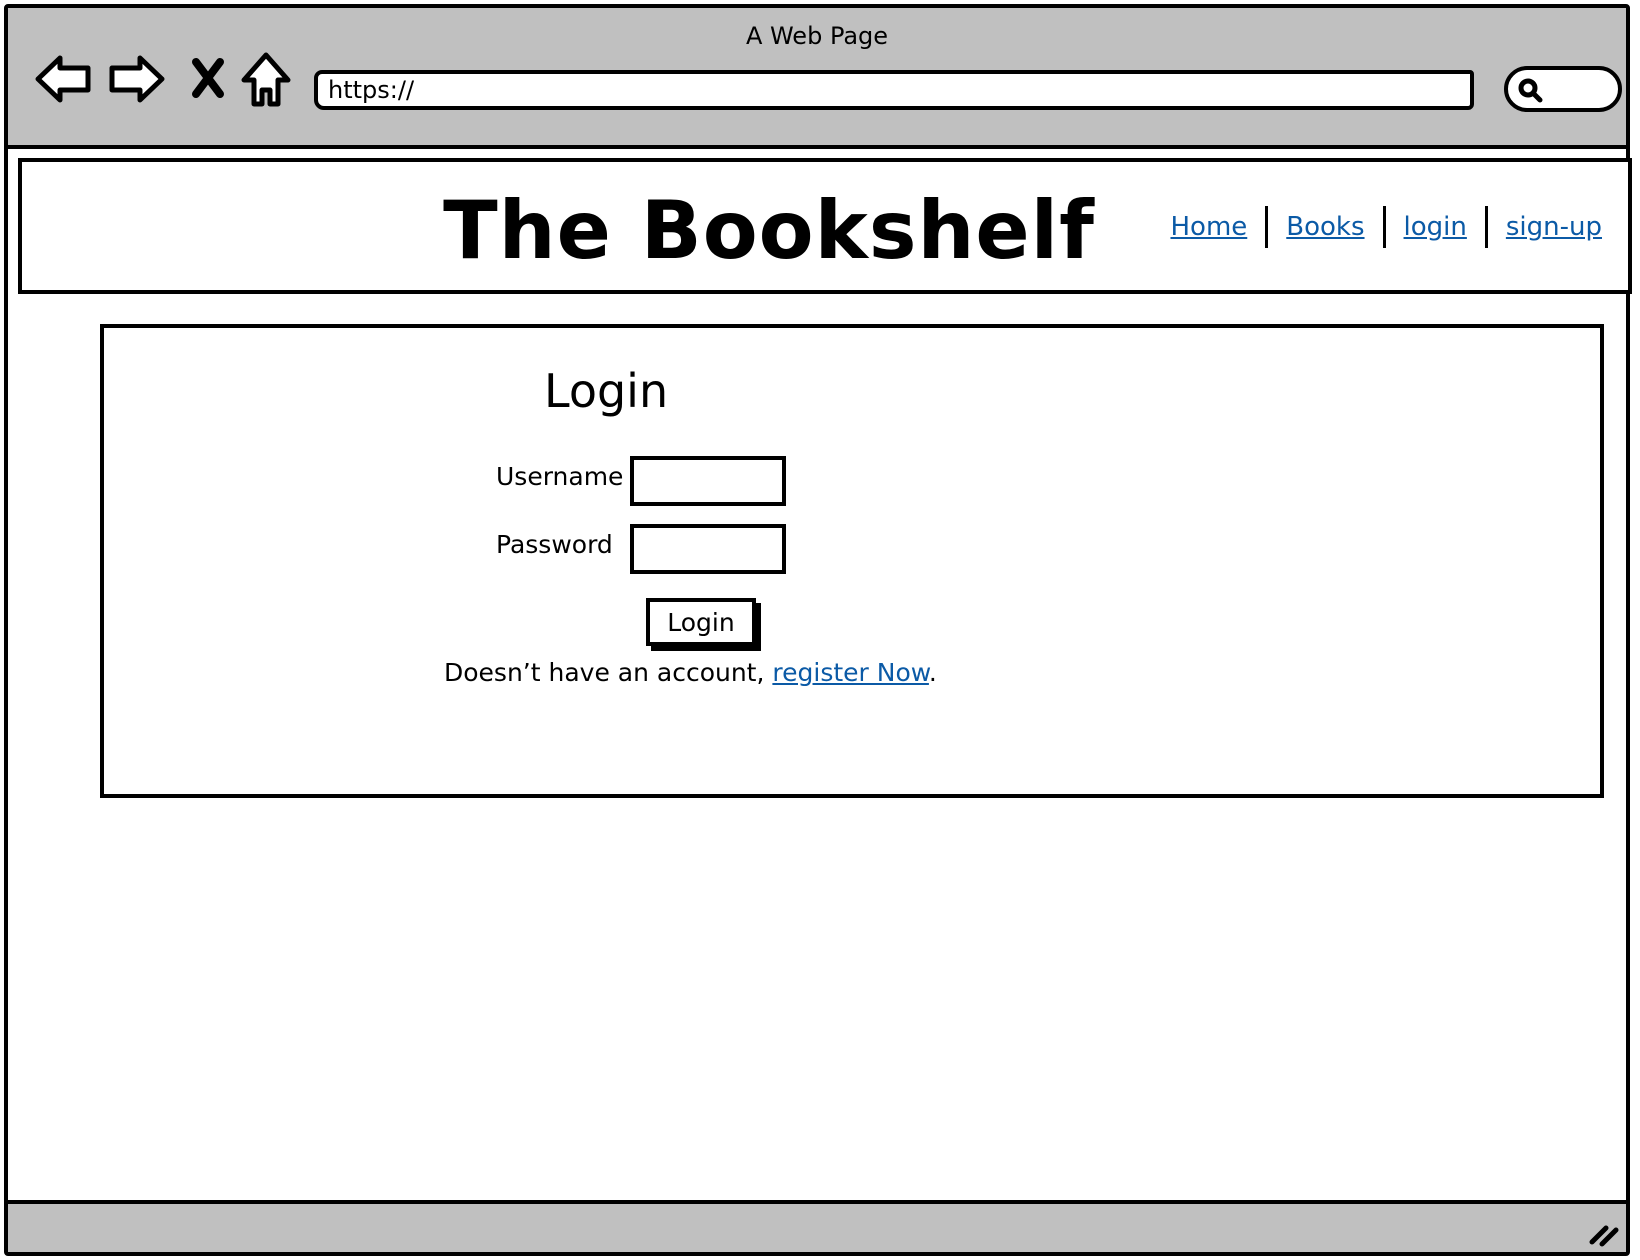  I want to click on search-icon, so click(1530, 90).